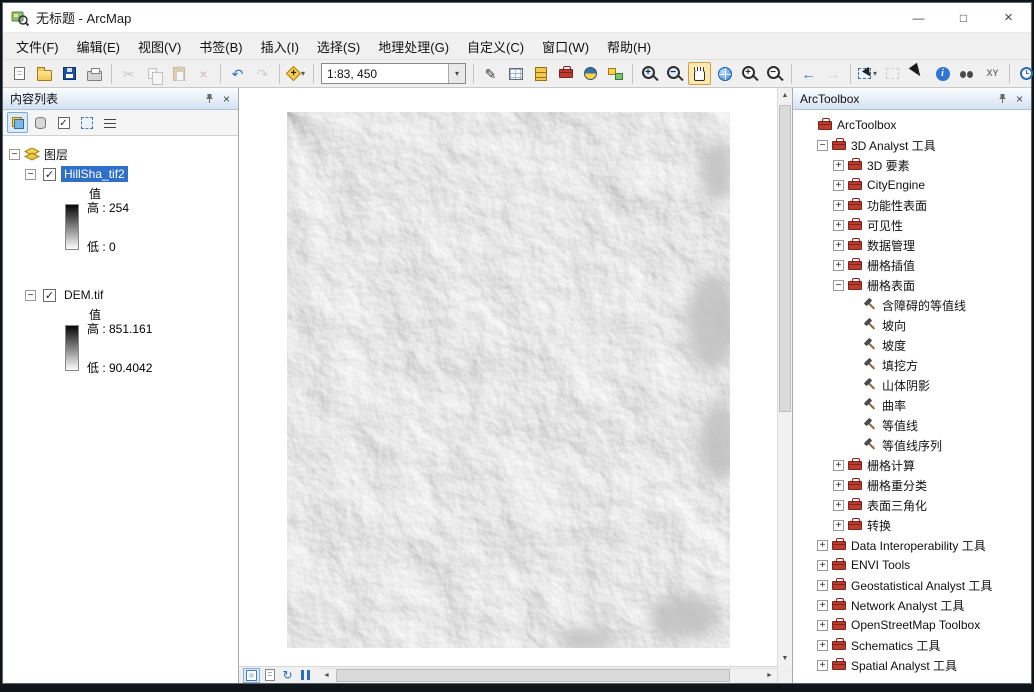 Image resolution: width=1034 pixels, height=692 pixels. What do you see at coordinates (44, 73) in the screenshot?
I see `open-document-button` at bounding box center [44, 73].